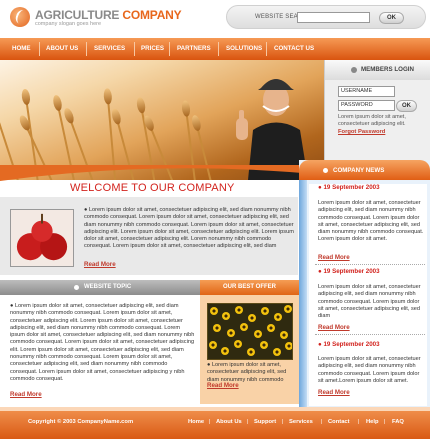 The width and height of the screenshot is (430, 439). I want to click on logo-word-2: COMPANY, so click(152, 15).